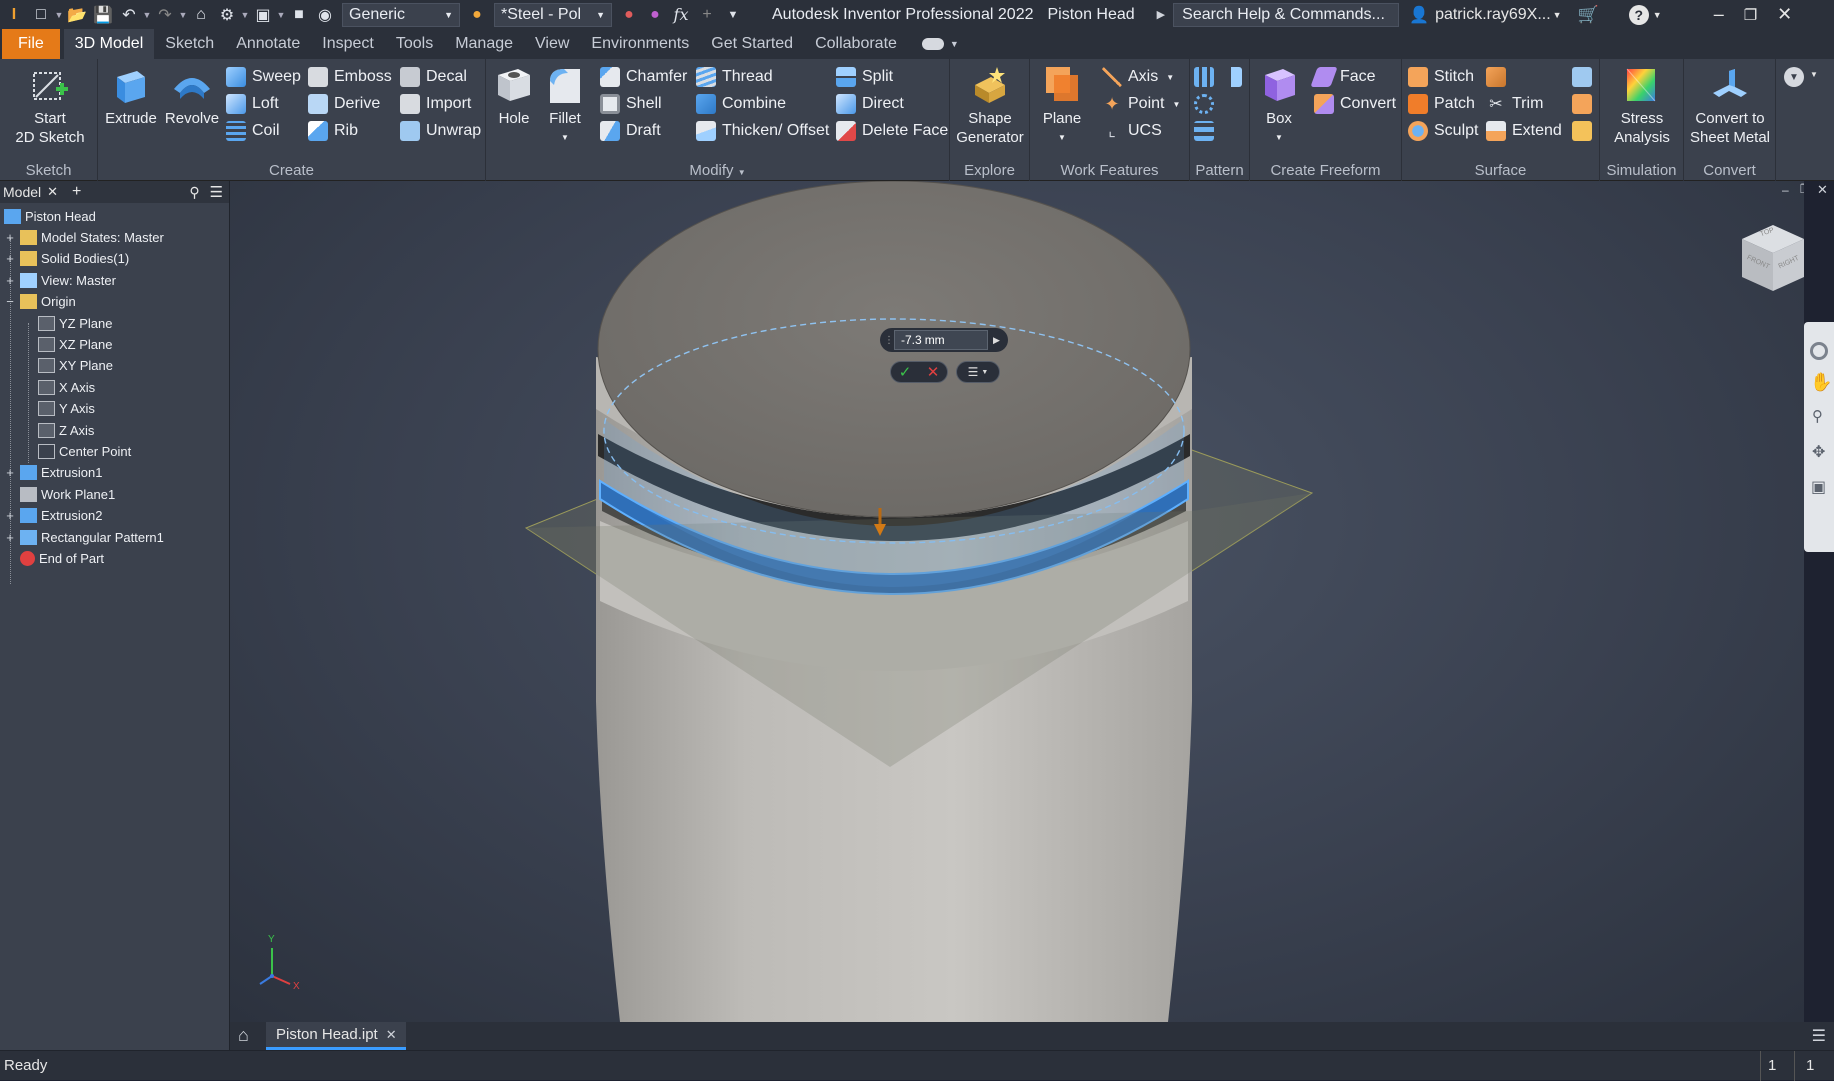  Describe the element at coordinates (52, 192) in the screenshot. I see `close-icon: ✕` at that location.